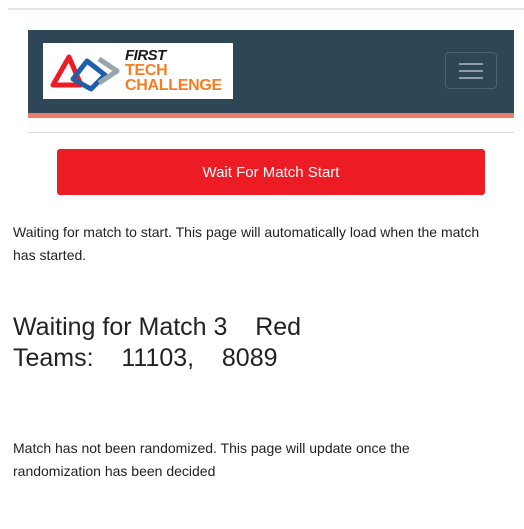  Describe the element at coordinates (266, 9) in the screenshot. I see `top-border` at that location.